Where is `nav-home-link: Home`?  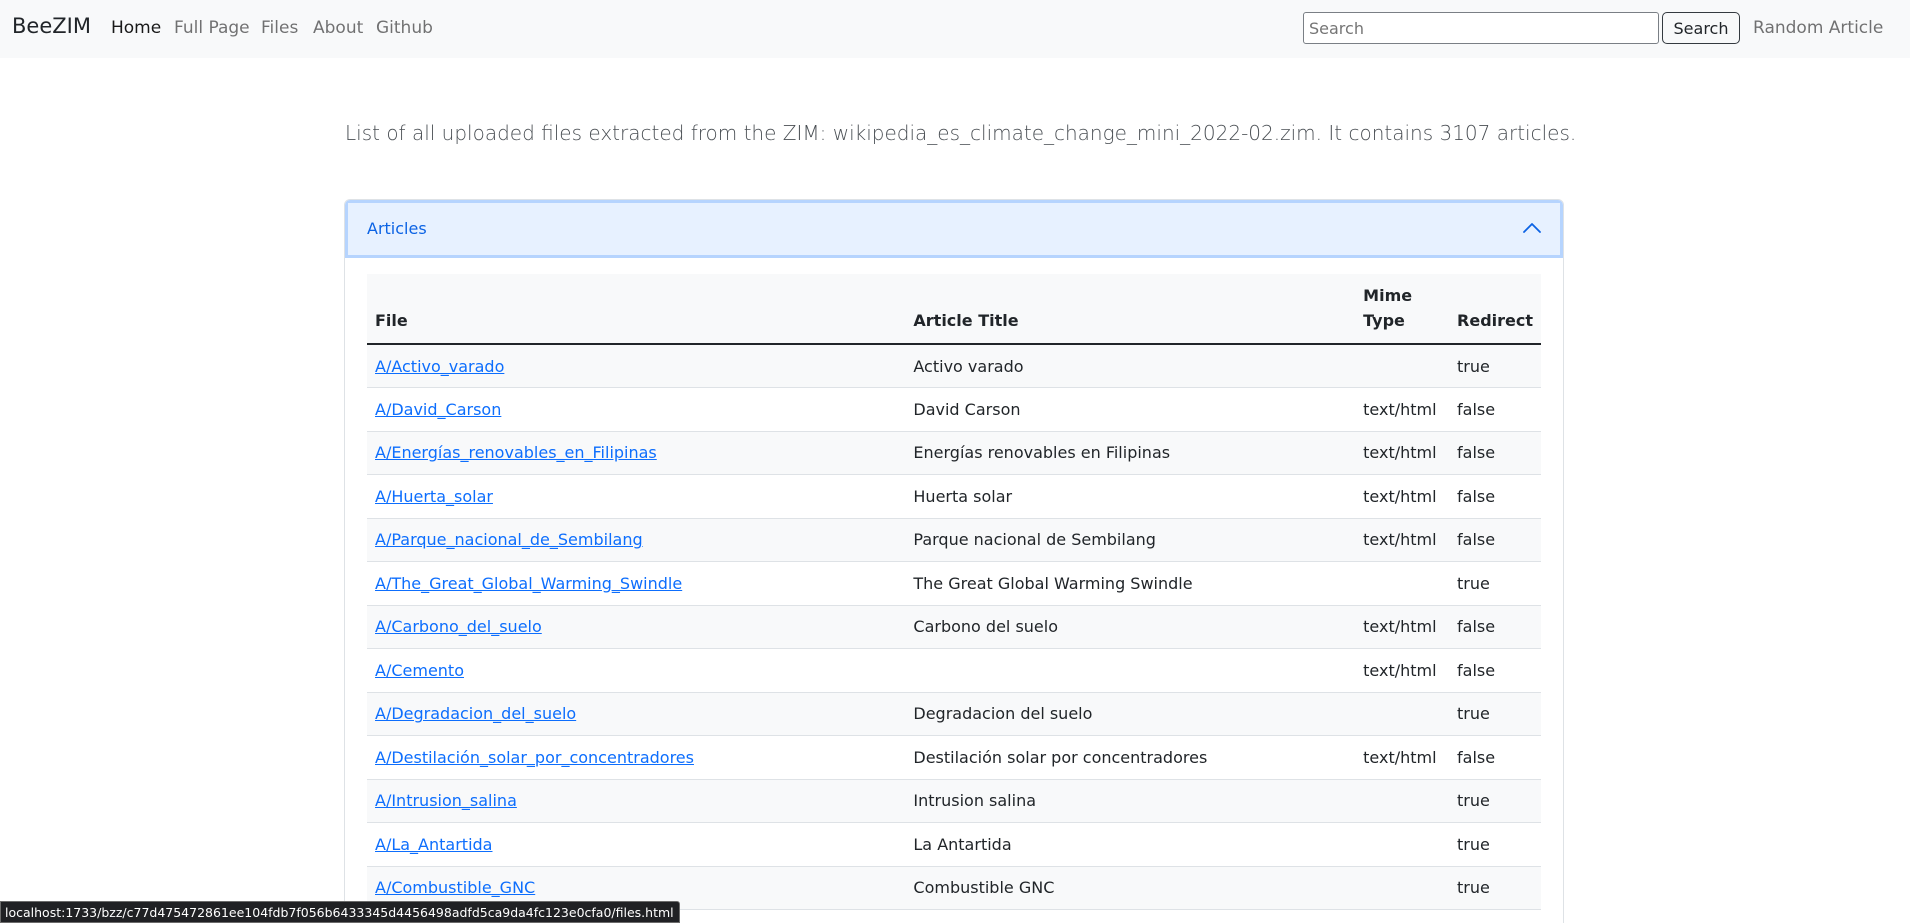
nav-home-link: Home is located at coordinates (136, 28).